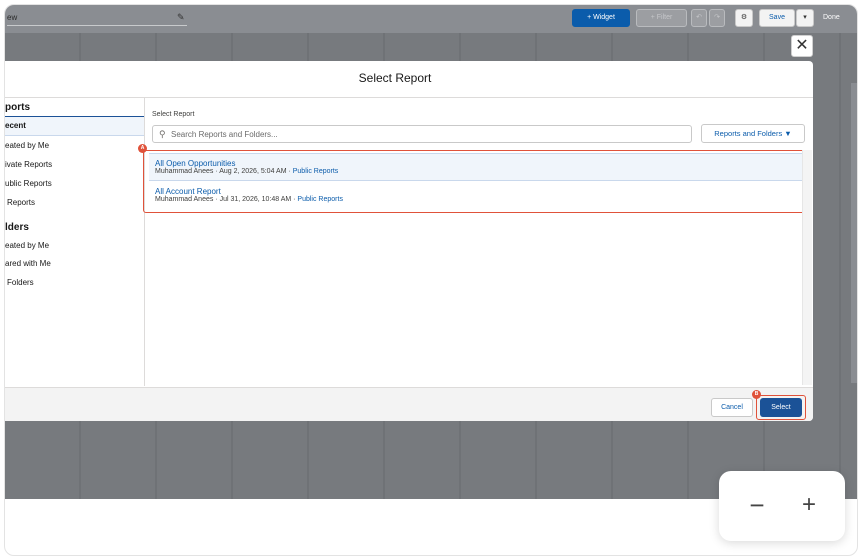 This screenshot has height=560, width=862. What do you see at coordinates (195, 163) in the screenshot?
I see `report-title: All Open Opportunities` at bounding box center [195, 163].